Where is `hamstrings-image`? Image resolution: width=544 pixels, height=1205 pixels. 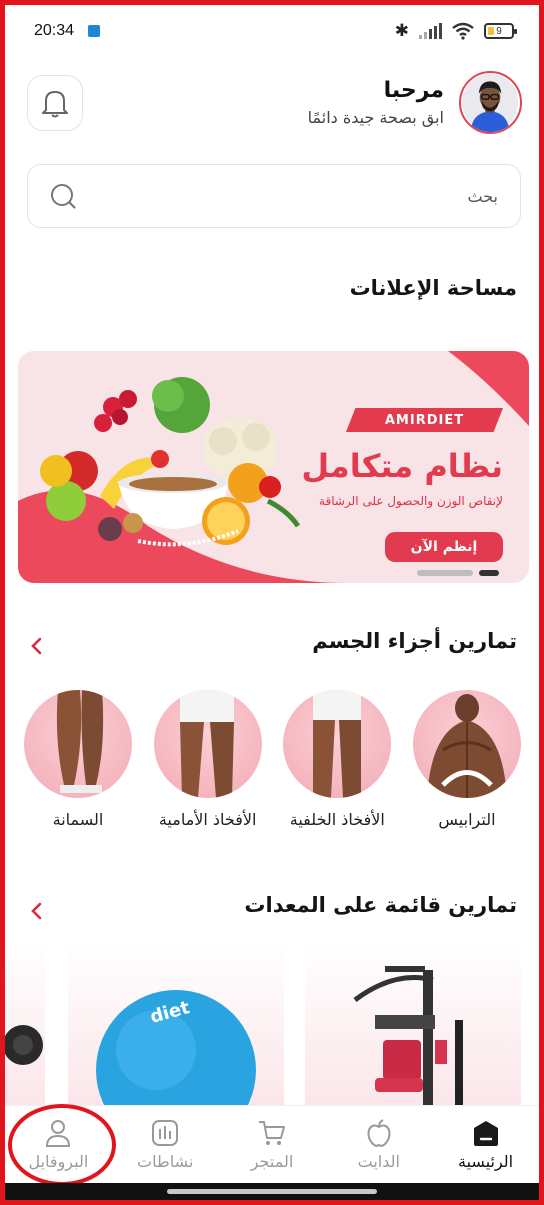
hamstrings-image is located at coordinates (337, 744).